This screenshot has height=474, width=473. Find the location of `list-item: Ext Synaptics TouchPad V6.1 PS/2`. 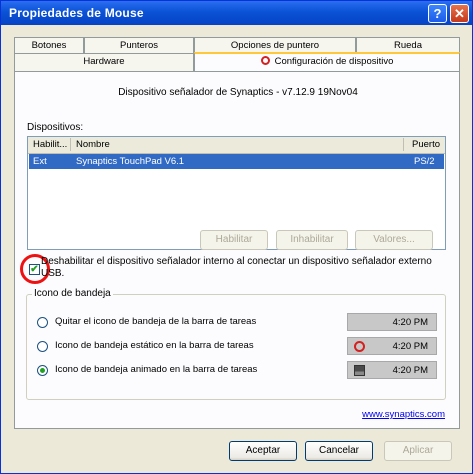

list-item: Ext Synaptics TouchPad V6.1 PS/2 is located at coordinates (236, 161).